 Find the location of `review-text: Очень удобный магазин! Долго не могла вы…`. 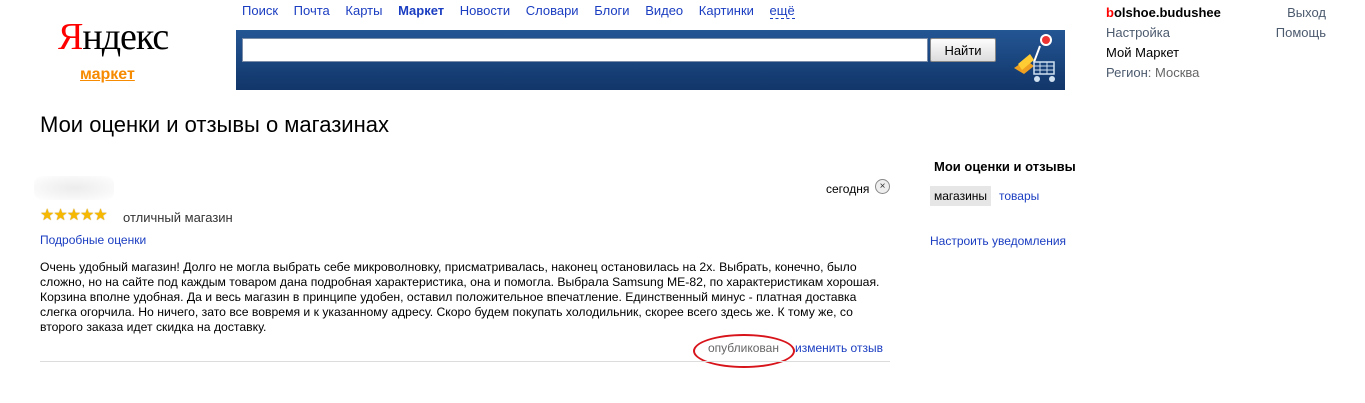

review-text: Очень удобный магазин! Долго не могла вы… is located at coordinates (460, 297).